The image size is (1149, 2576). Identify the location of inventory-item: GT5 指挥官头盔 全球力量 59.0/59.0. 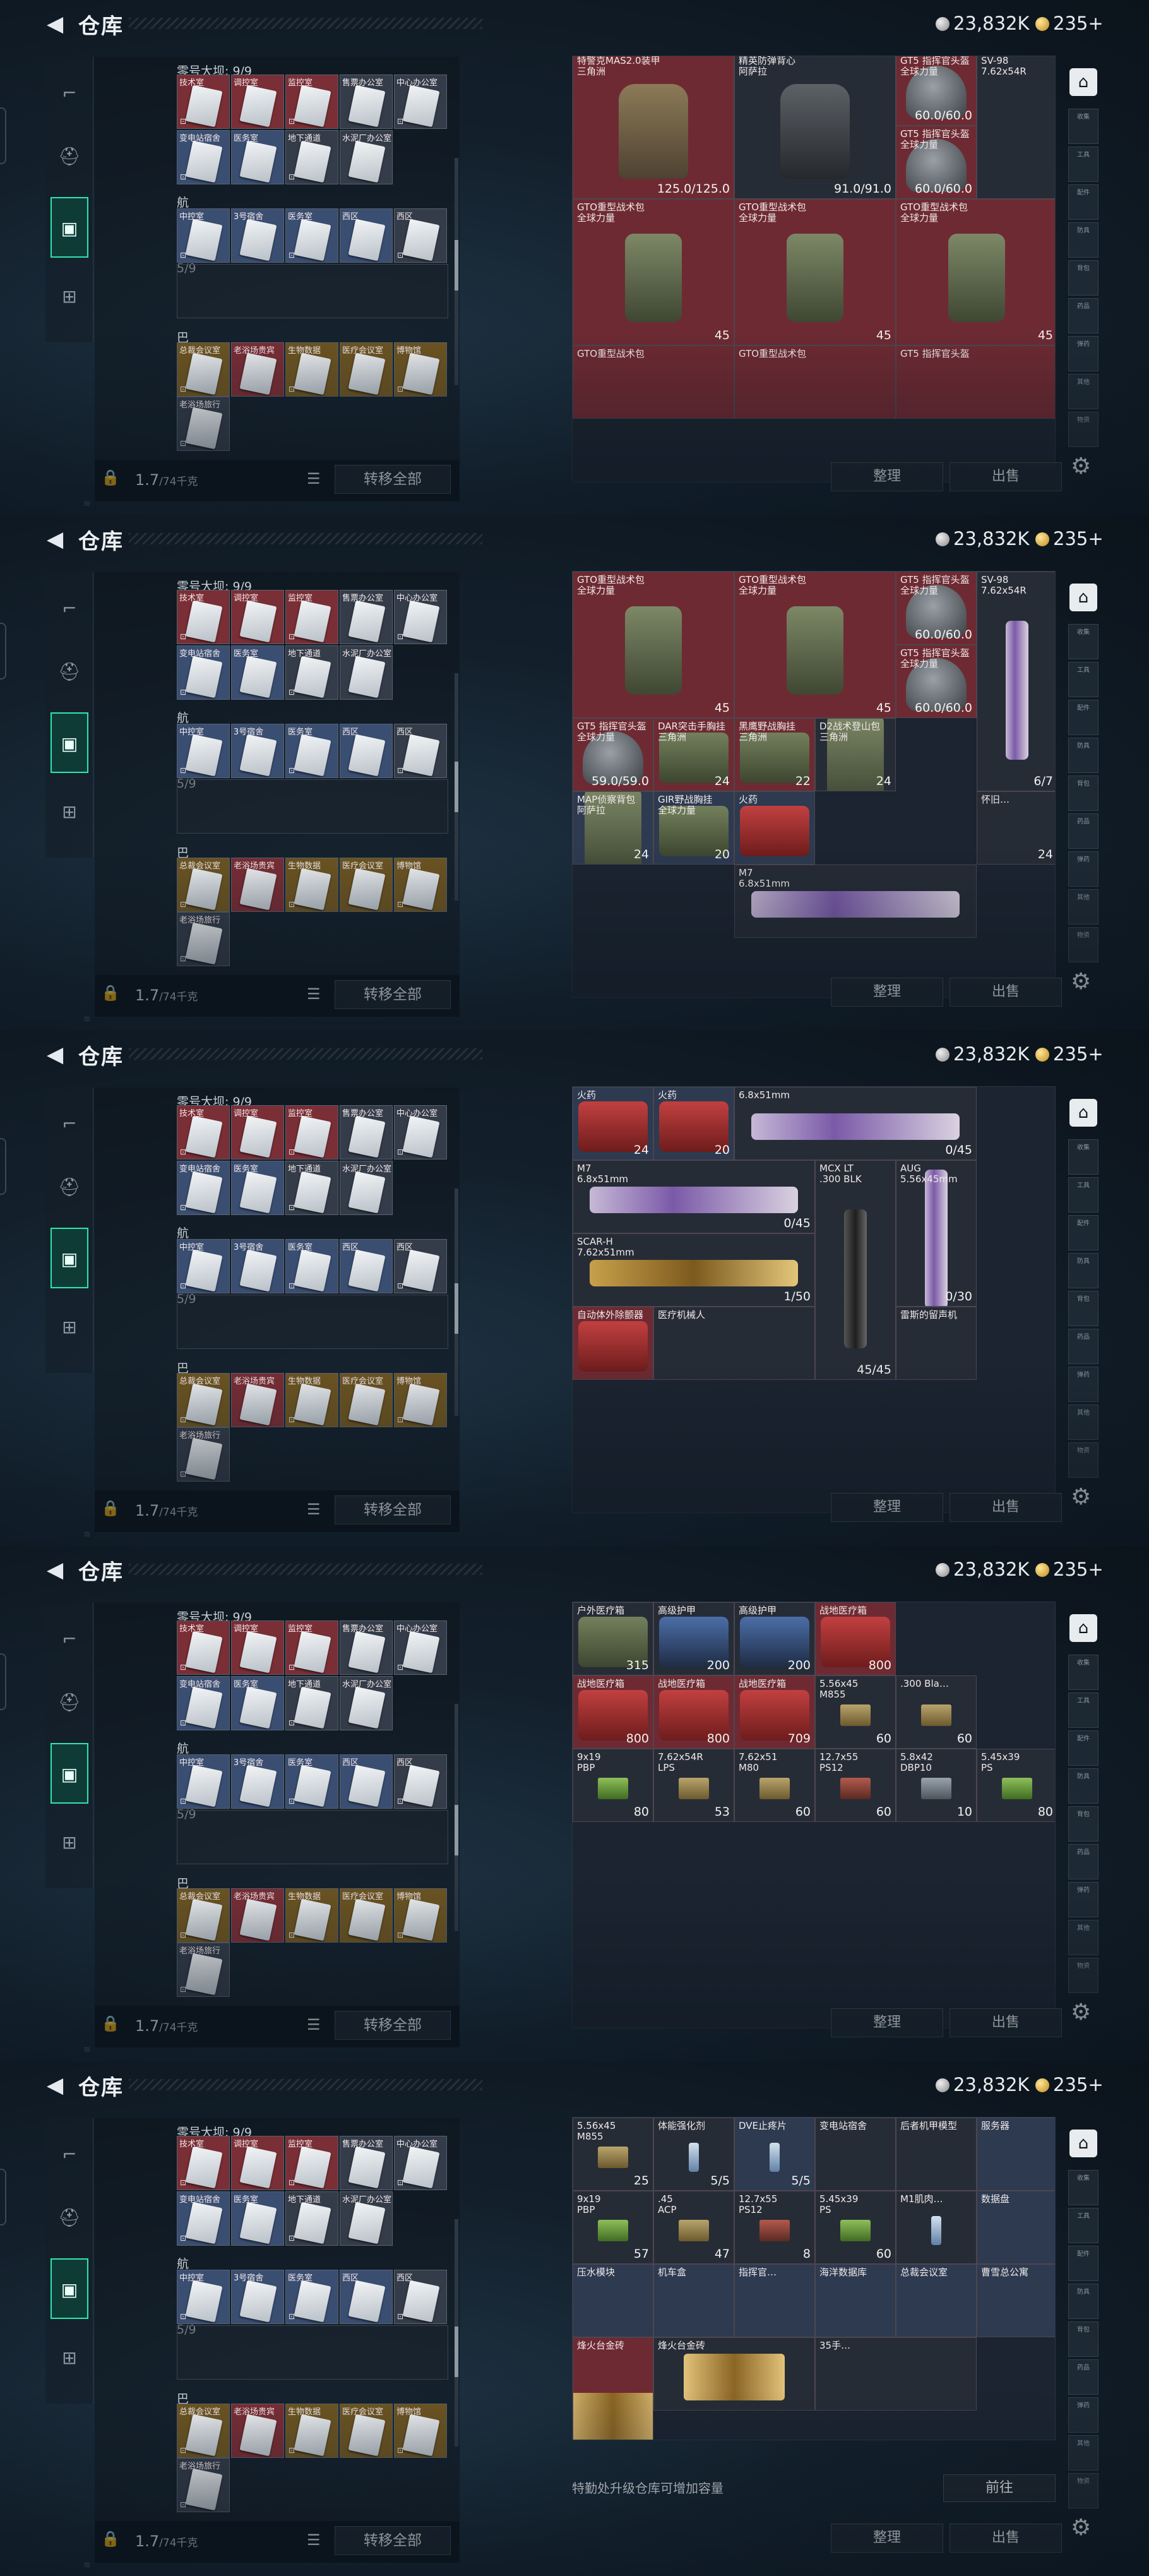
(613, 754).